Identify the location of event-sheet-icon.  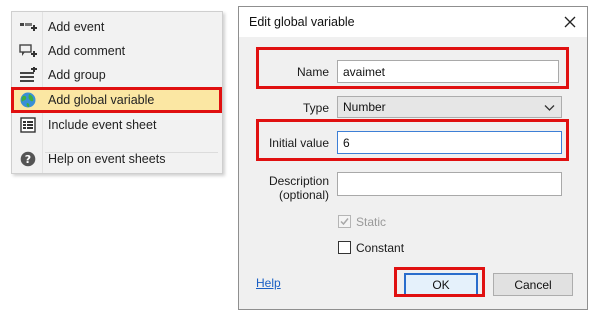
(28, 124).